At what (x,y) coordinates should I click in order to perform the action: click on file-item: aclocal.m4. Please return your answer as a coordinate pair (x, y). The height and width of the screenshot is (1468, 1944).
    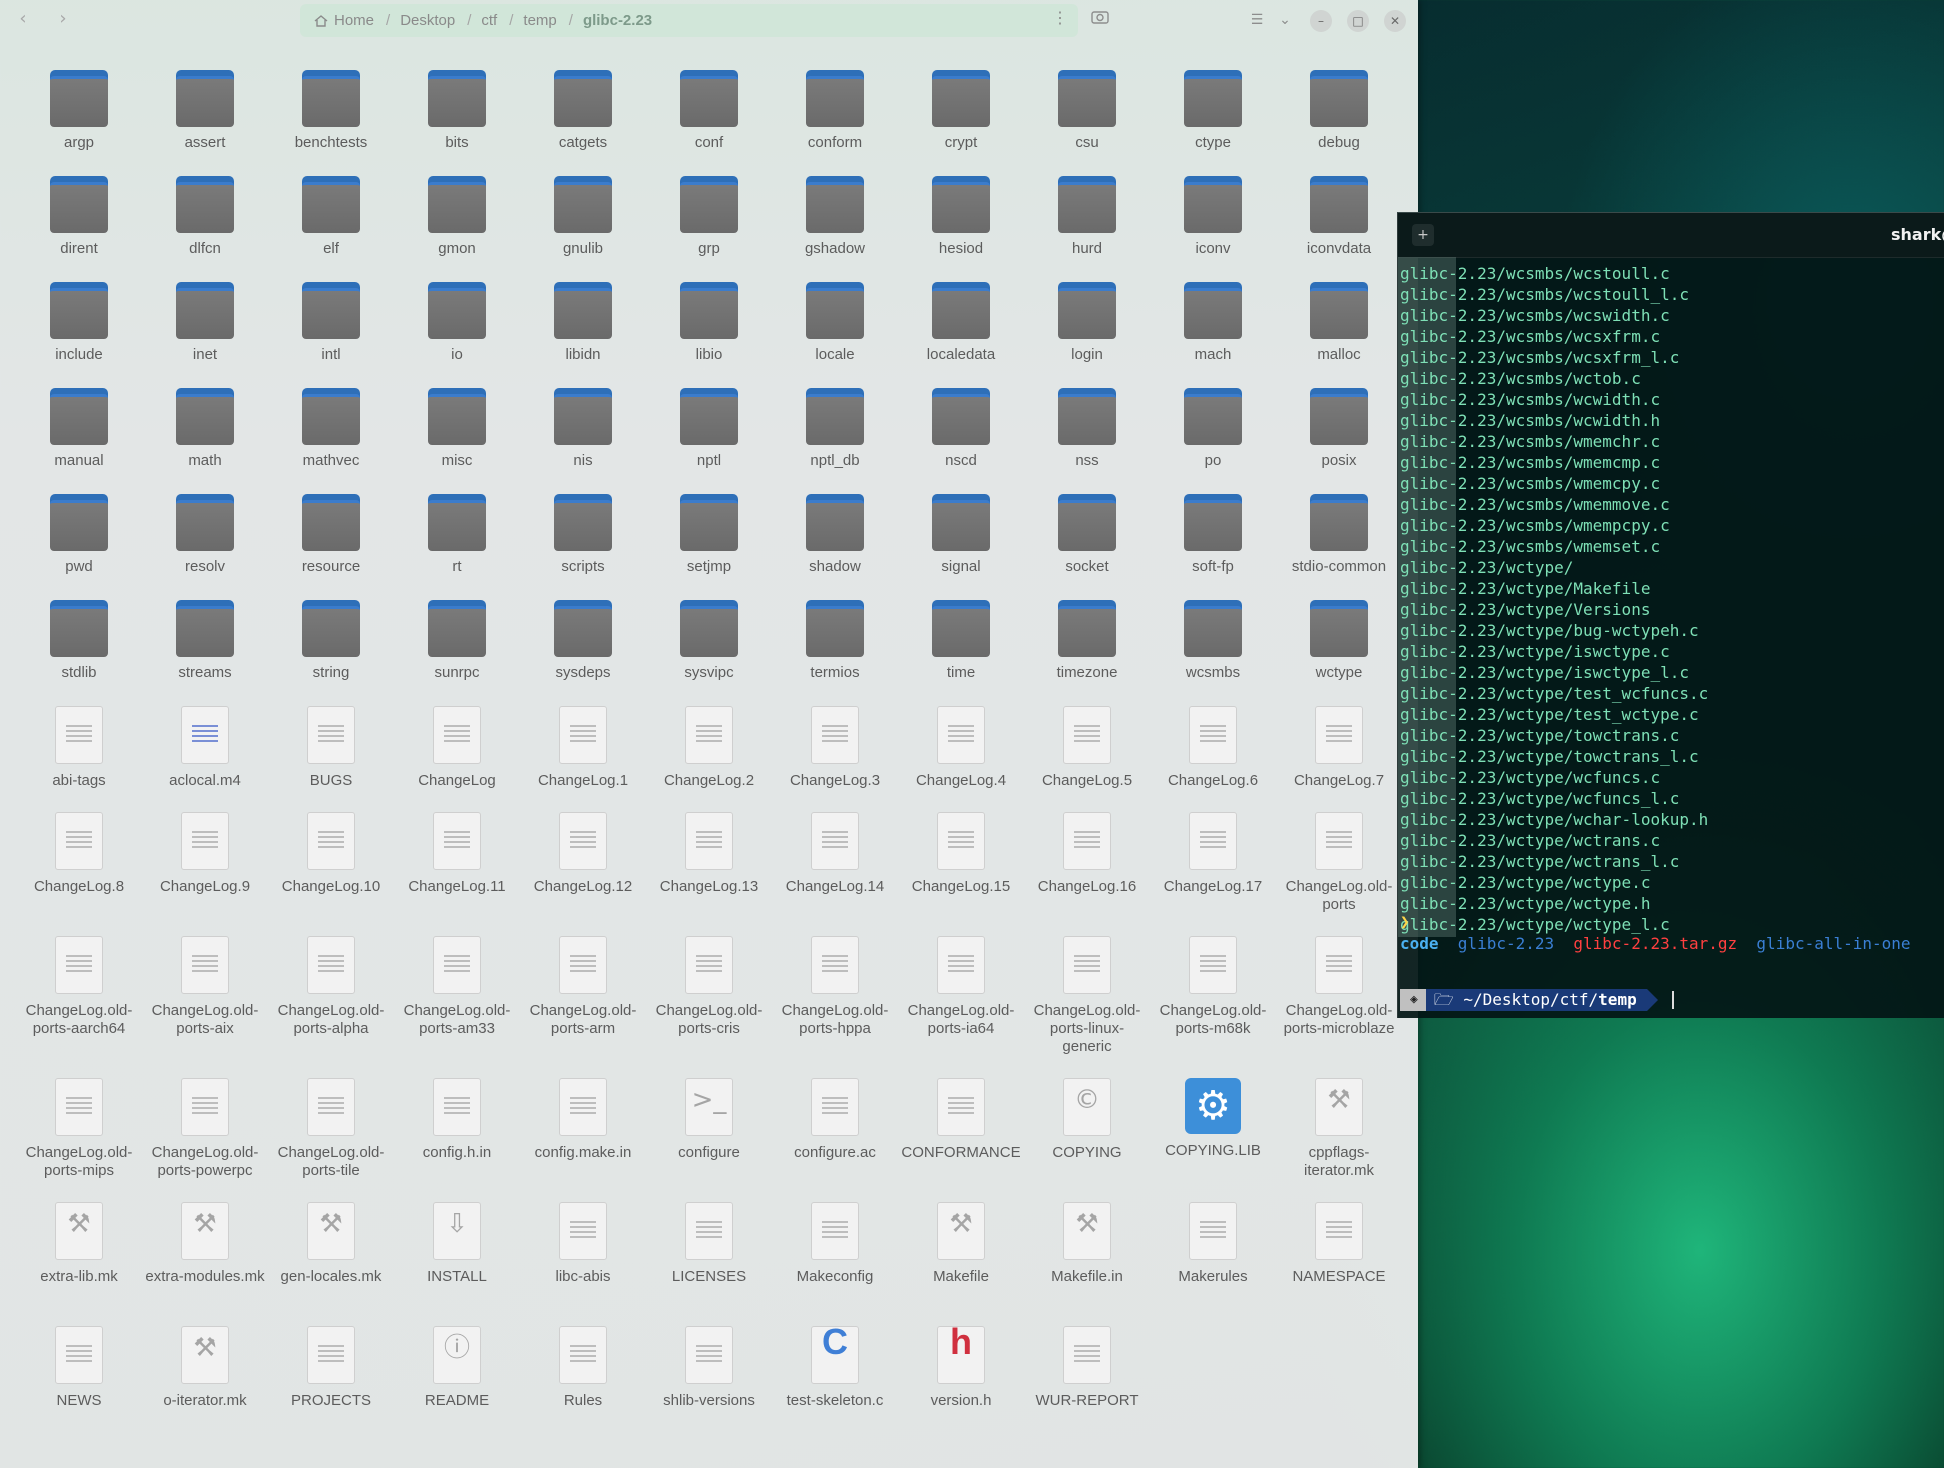
    Looking at the image, I should click on (205, 748).